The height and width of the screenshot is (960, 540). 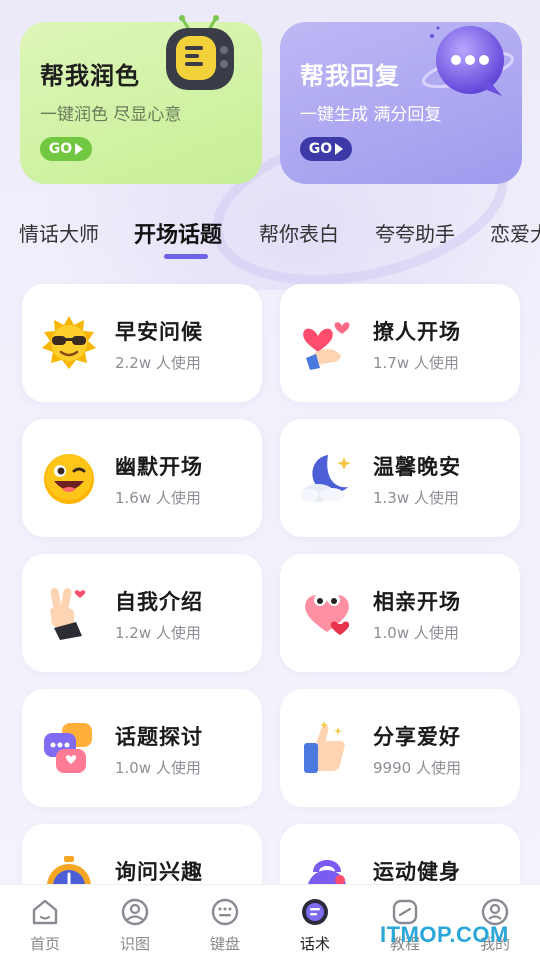 What do you see at coordinates (468, 61) in the screenshot?
I see `chat-bubble-icon` at bounding box center [468, 61].